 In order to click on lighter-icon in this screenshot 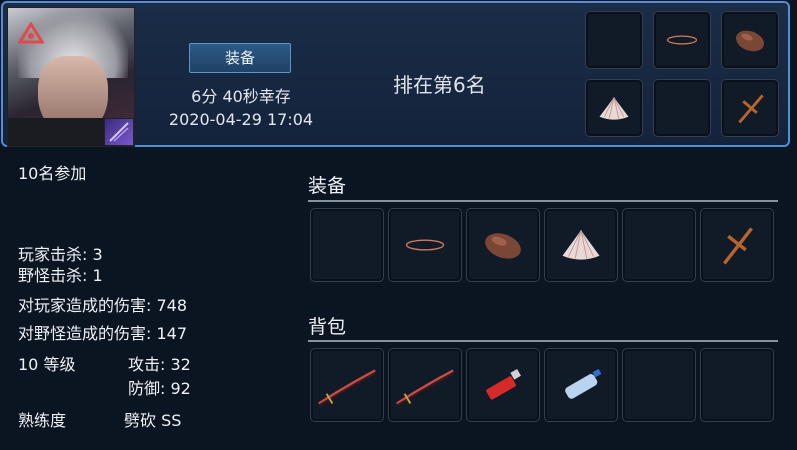, I will do `click(503, 384)`.